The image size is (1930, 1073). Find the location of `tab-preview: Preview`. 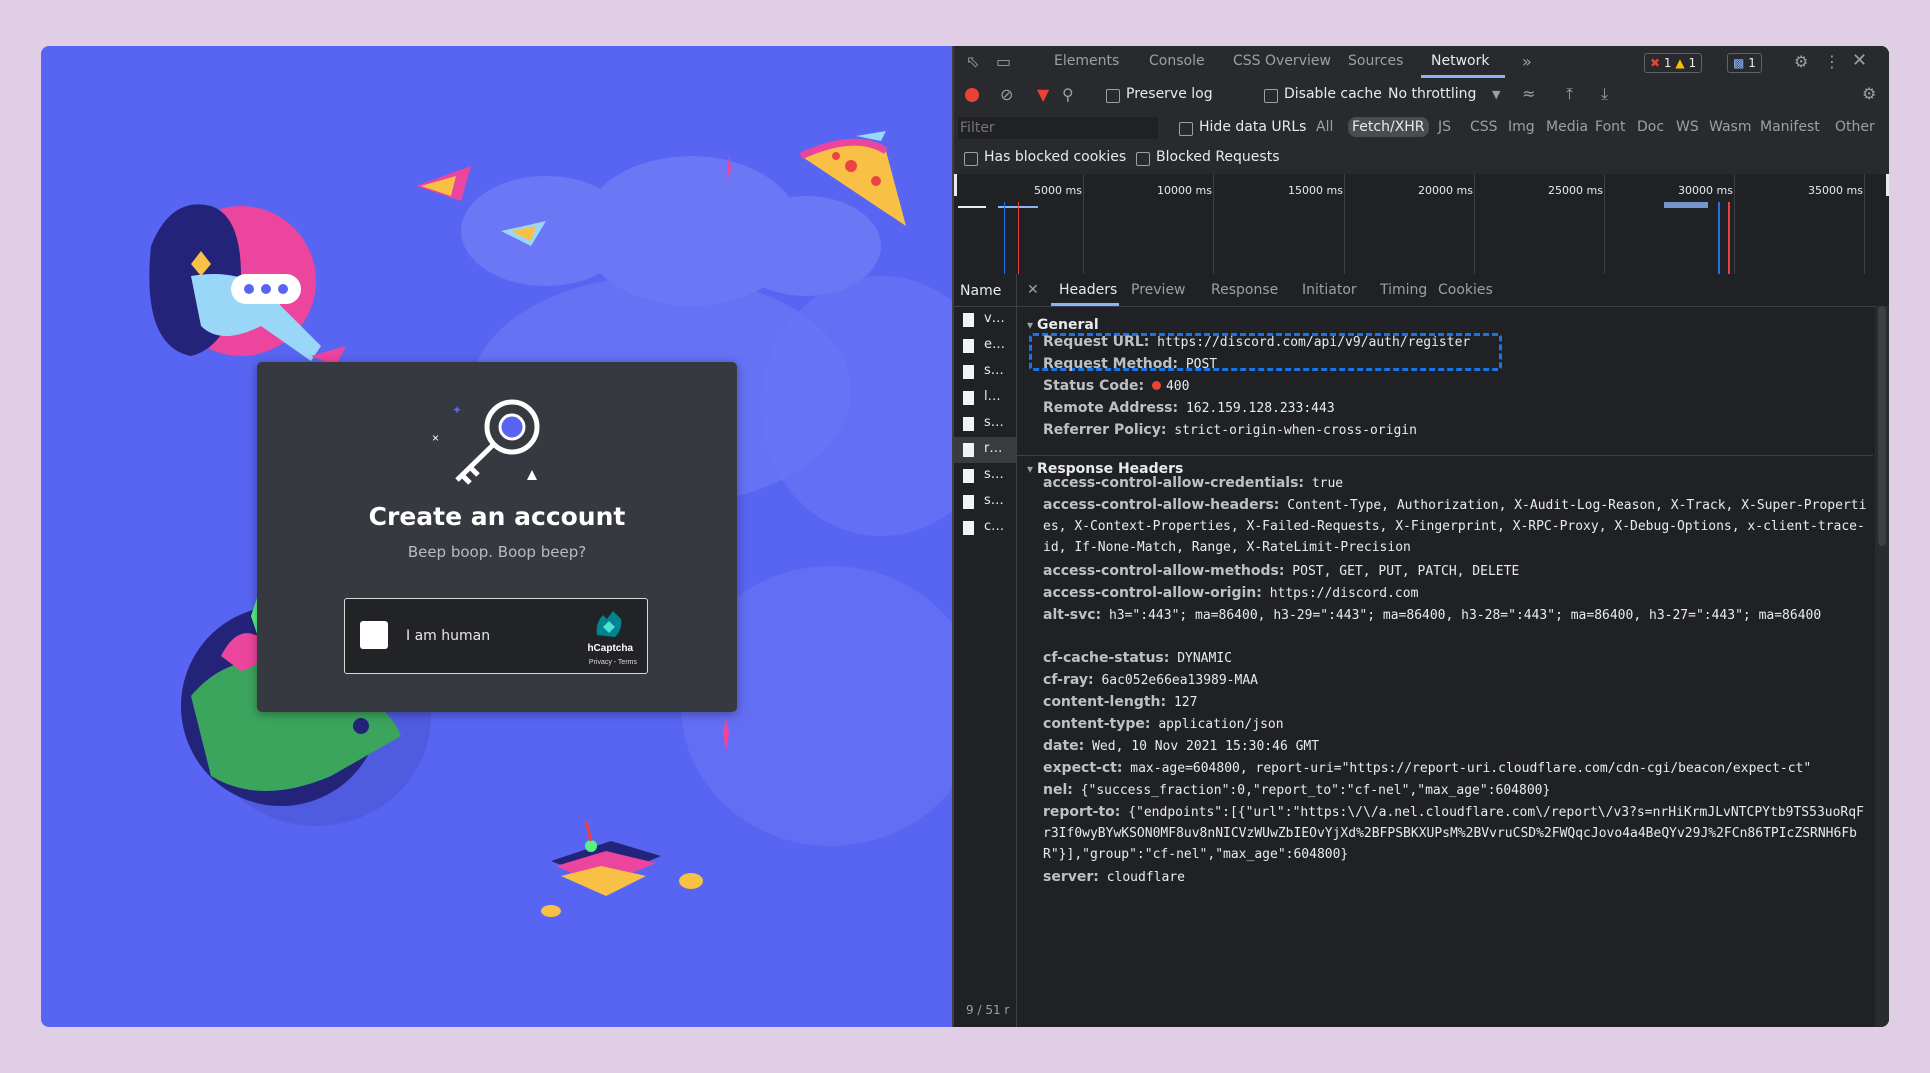

tab-preview: Preview is located at coordinates (1158, 290).